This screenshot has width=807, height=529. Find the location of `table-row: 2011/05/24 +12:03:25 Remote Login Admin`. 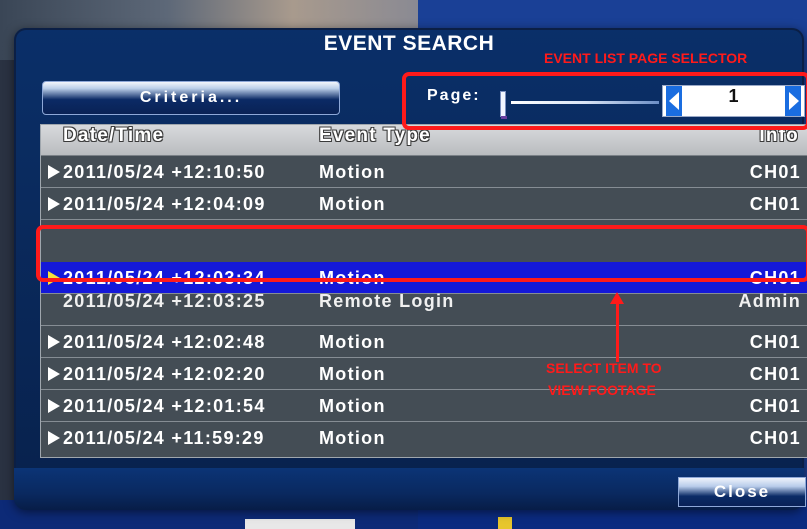

table-row: 2011/05/24 +12:03:25 Remote Login Admin is located at coordinates (424, 308).